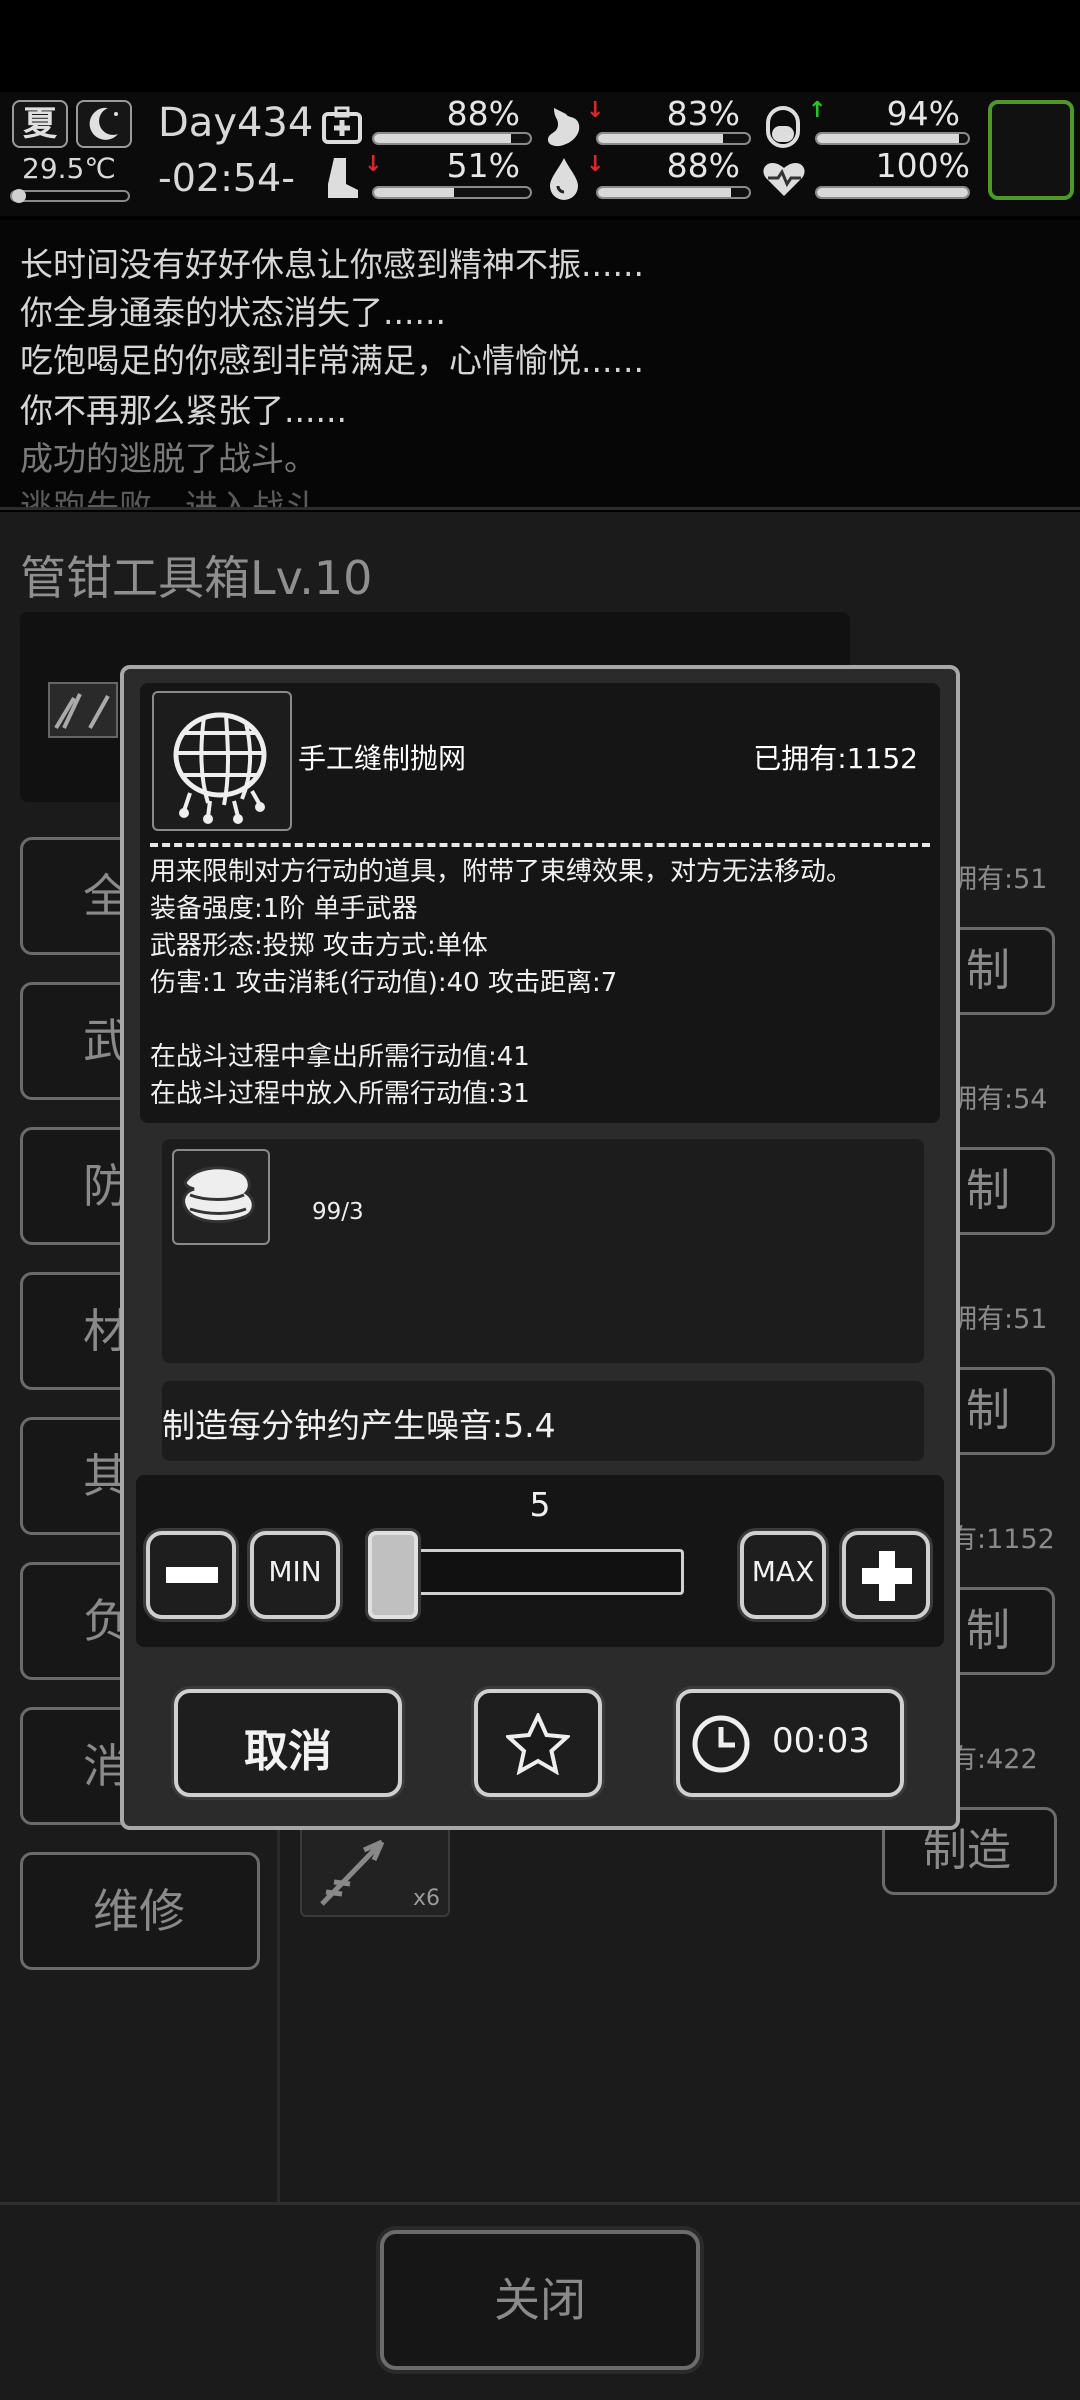 Image resolution: width=1080 pixels, height=2400 pixels. What do you see at coordinates (543, 1251) in the screenshot?
I see `materials-section: 99/3` at bounding box center [543, 1251].